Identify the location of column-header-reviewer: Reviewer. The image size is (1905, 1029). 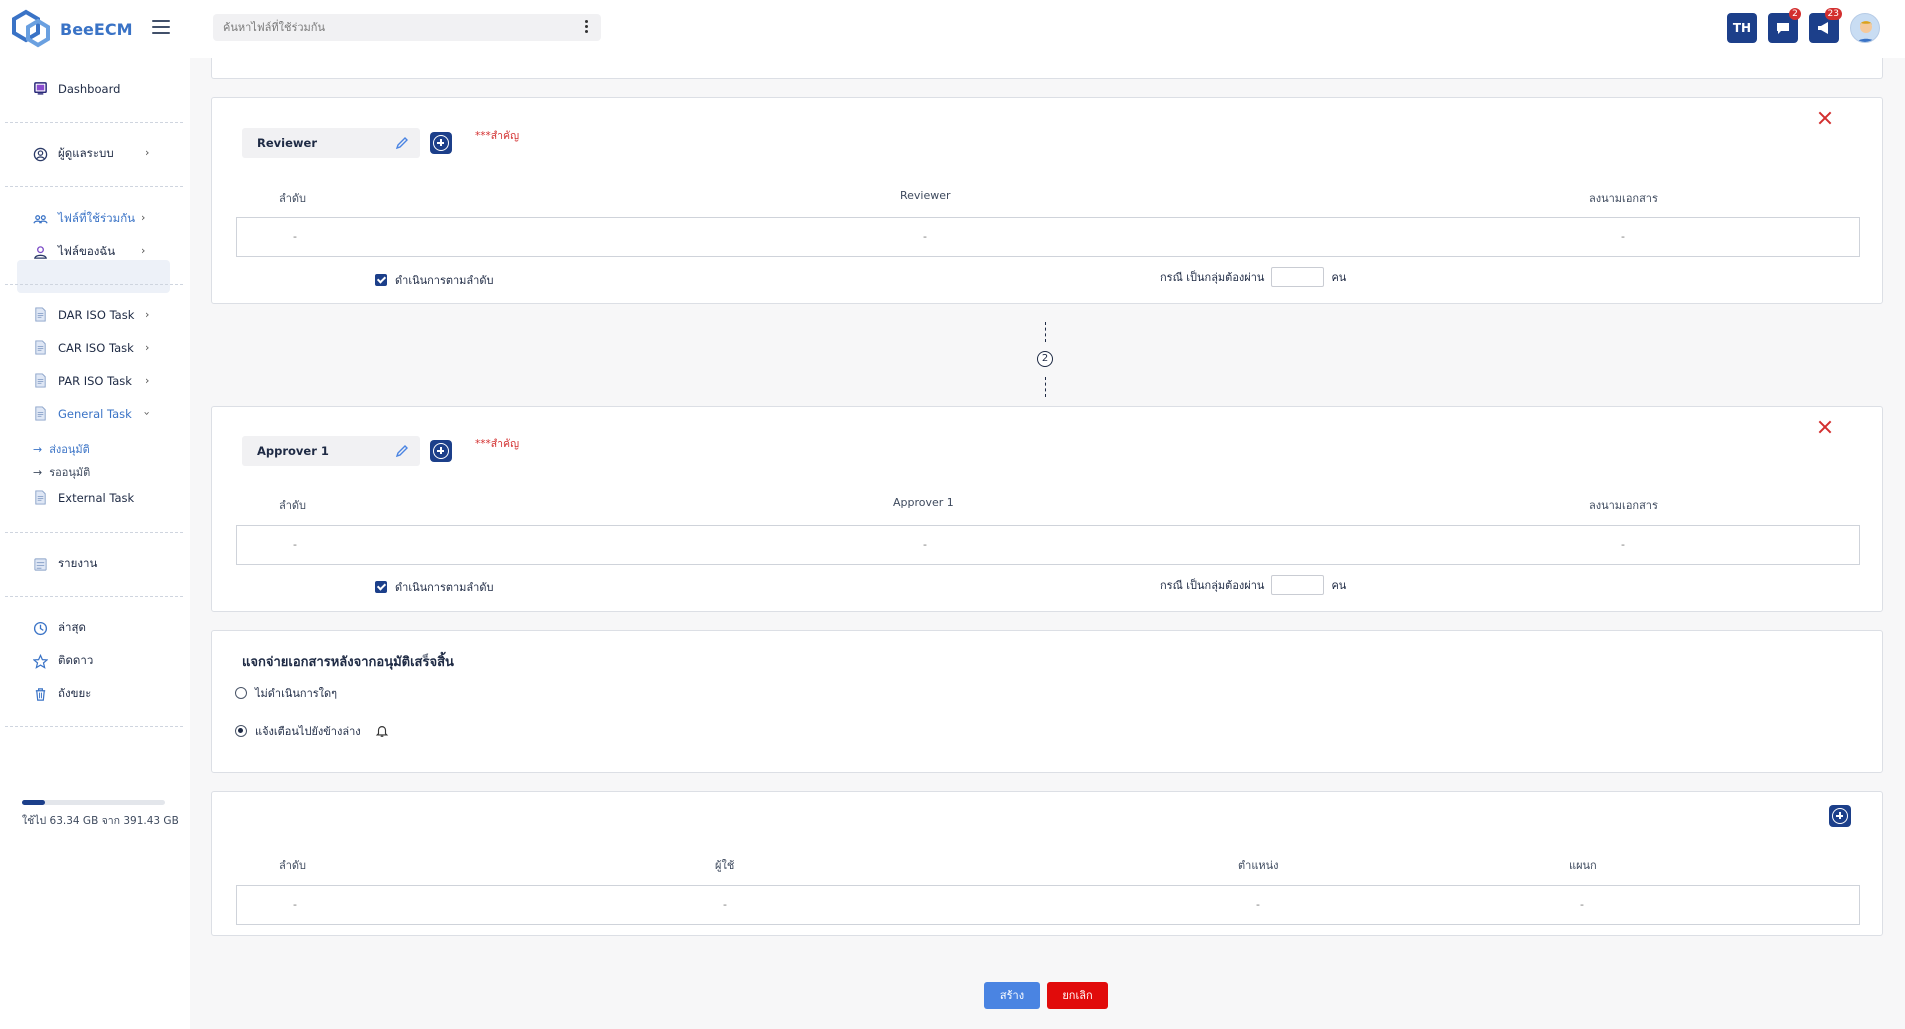
(925, 195).